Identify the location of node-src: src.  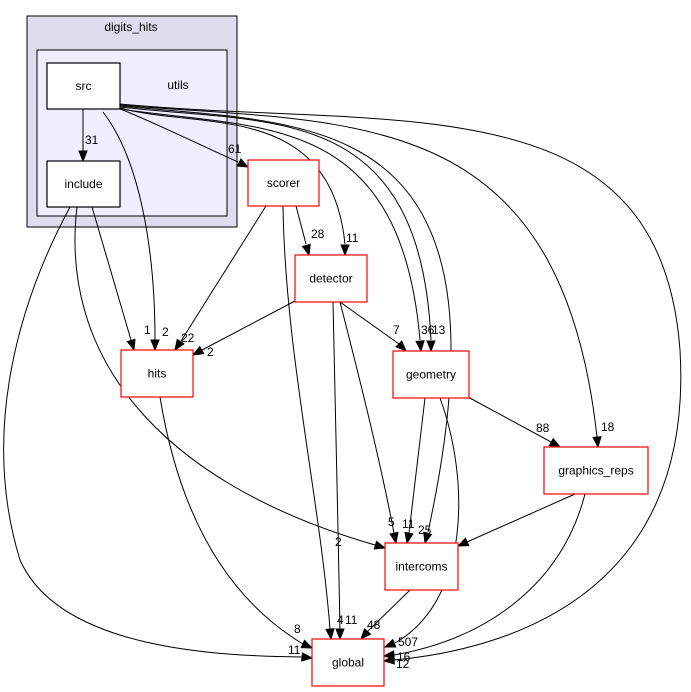
(83, 86).